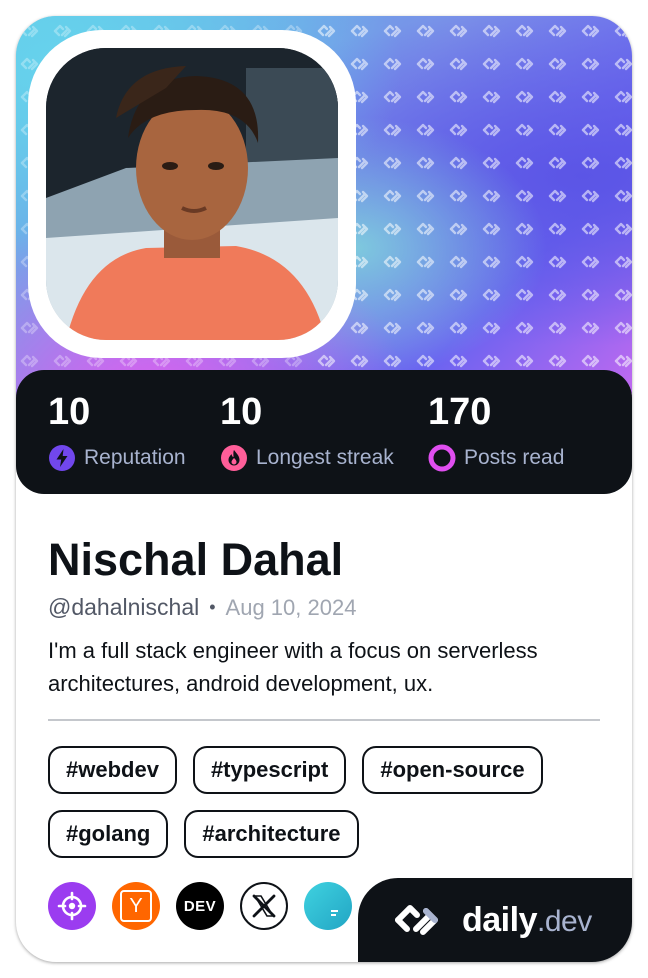 The image size is (648, 978). What do you see at coordinates (416, 920) in the screenshot?
I see `daily-dev-logo-icon` at bounding box center [416, 920].